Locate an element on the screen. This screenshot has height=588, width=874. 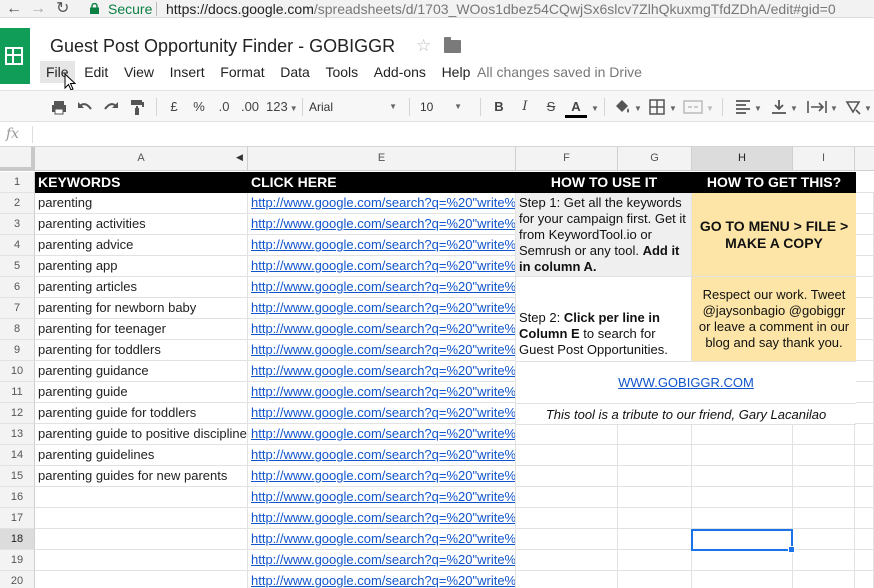
header-click-here: CLICK HERE is located at coordinates (382, 182).